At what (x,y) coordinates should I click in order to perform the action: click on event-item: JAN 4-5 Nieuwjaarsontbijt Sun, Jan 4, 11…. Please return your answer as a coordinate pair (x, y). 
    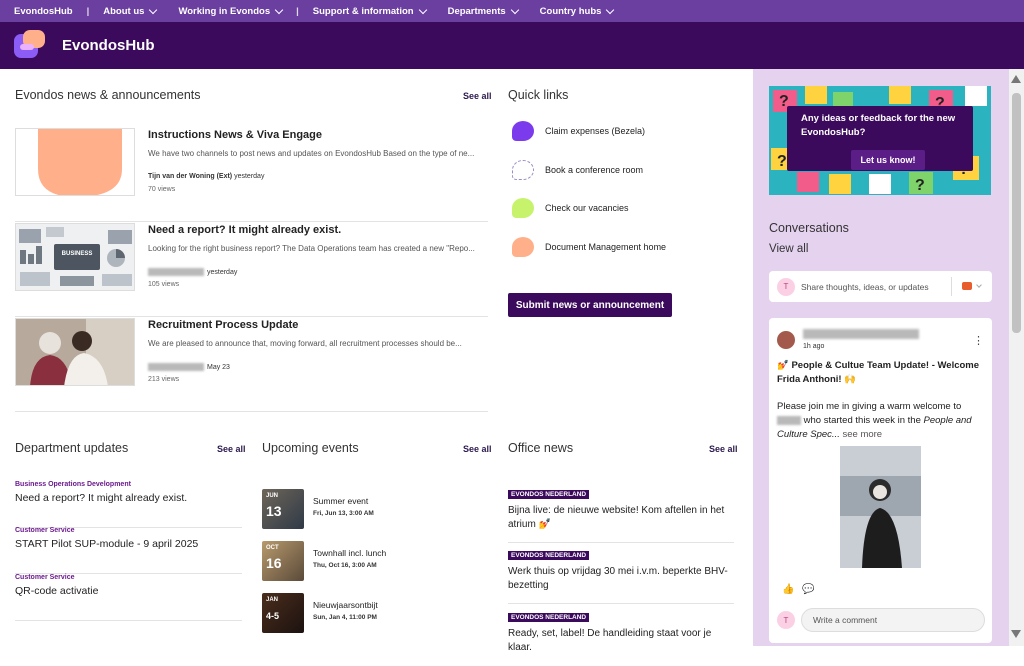
    Looking at the image, I should click on (375, 615).